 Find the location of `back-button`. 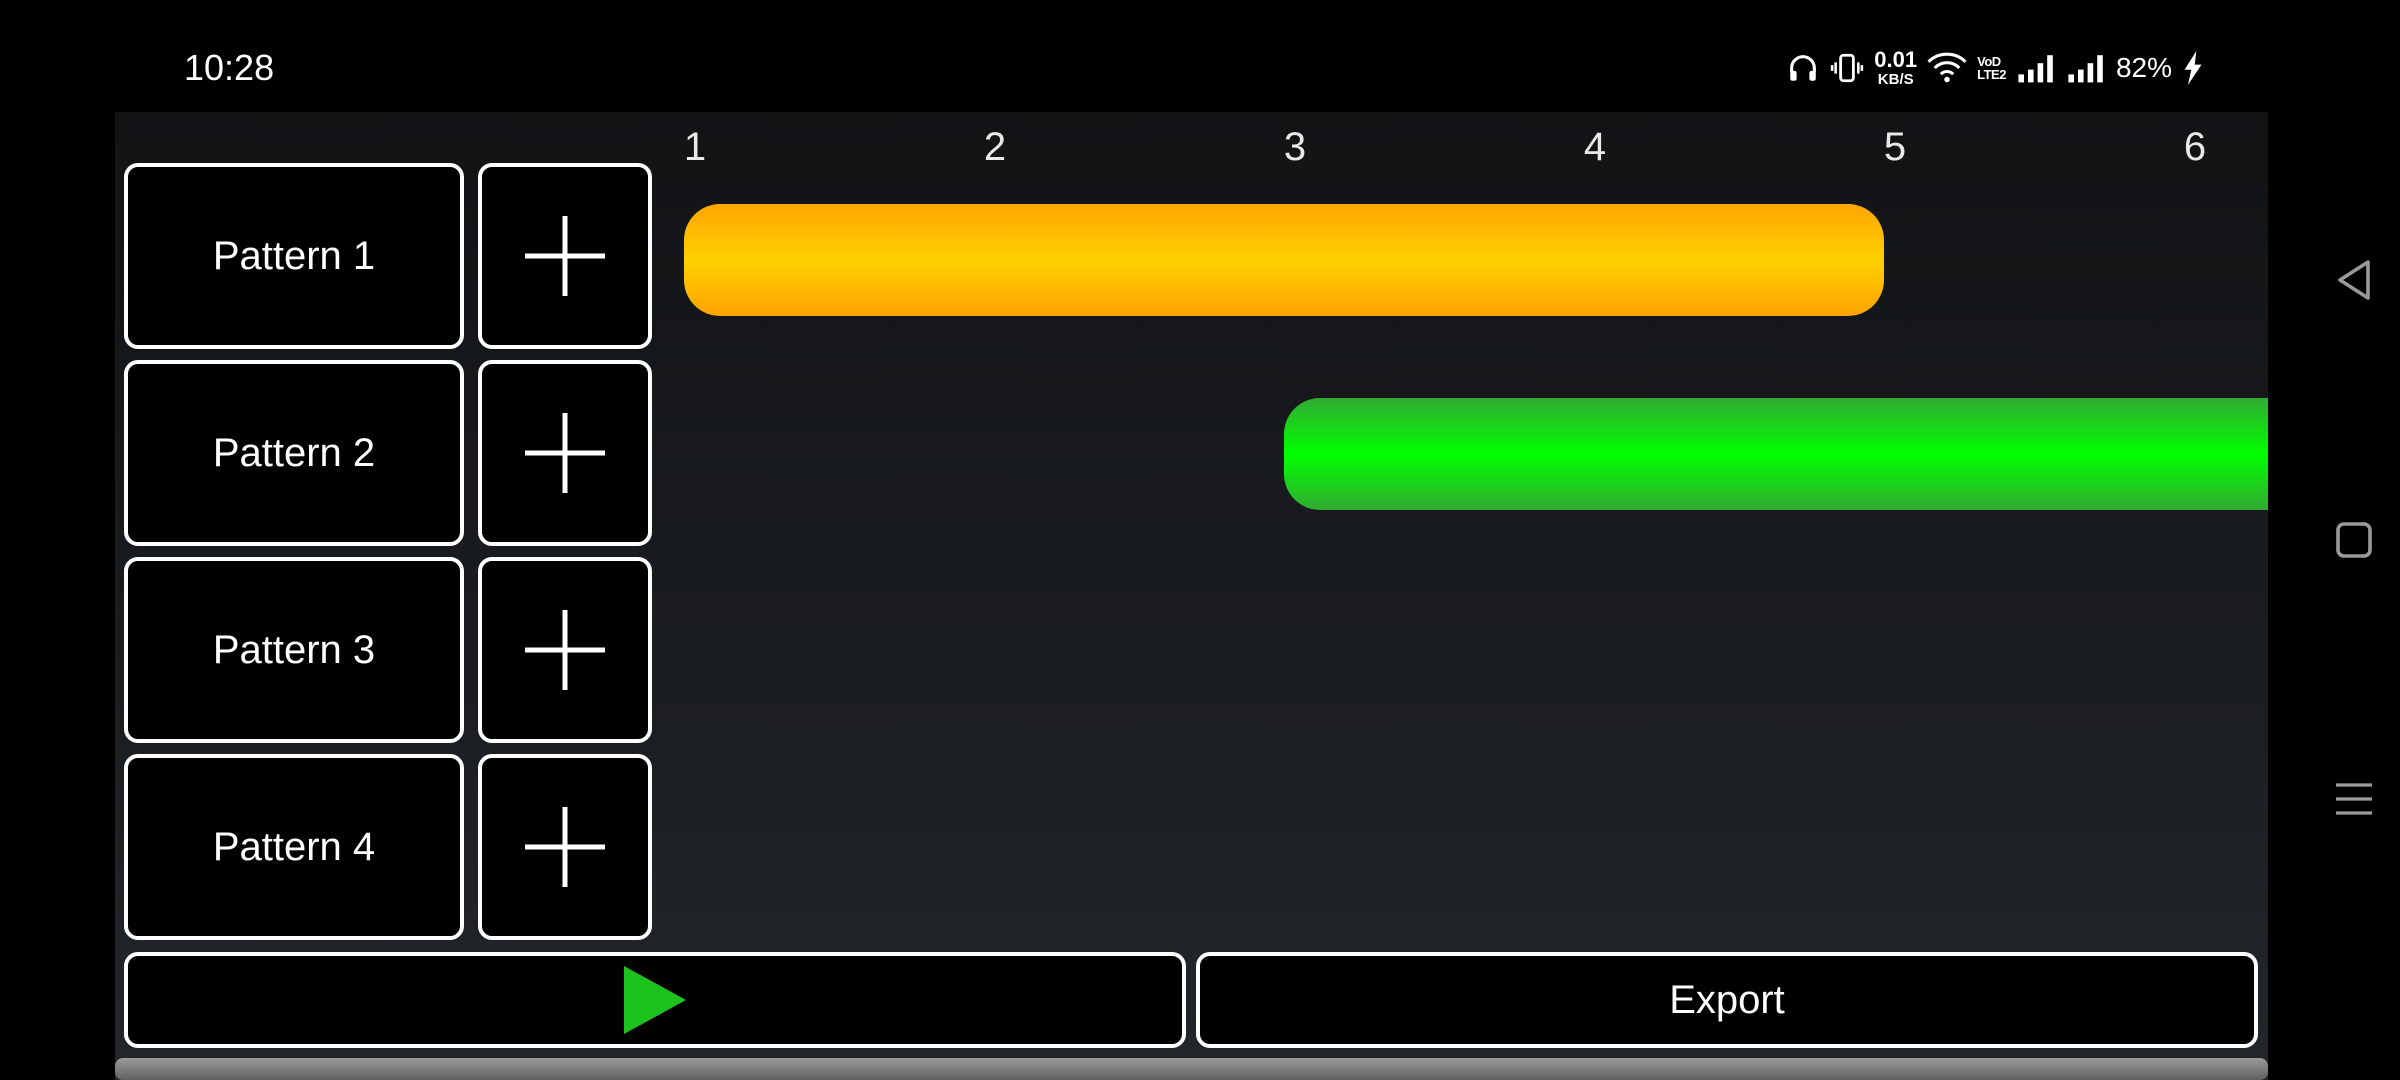

back-button is located at coordinates (2354, 280).